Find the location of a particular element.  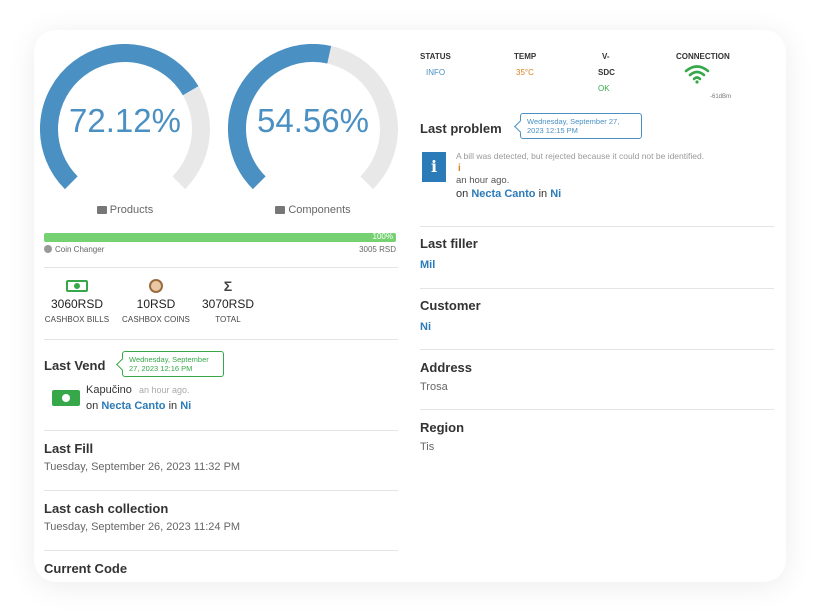

cashbox-total-label: TOTAL is located at coordinates (228, 319).